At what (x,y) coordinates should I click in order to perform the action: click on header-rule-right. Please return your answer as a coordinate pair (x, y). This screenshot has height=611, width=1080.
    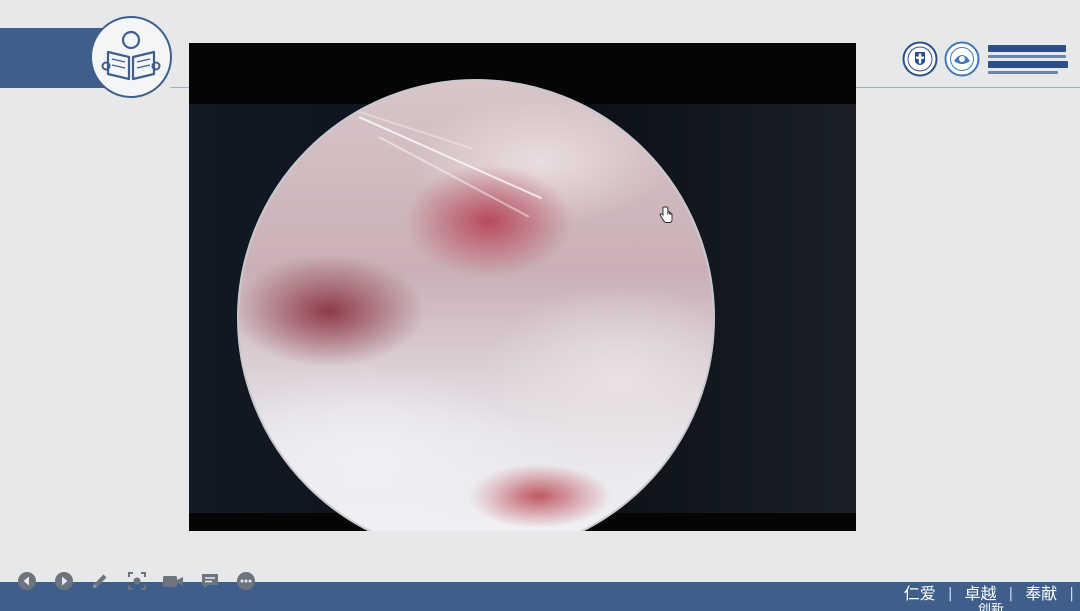
    Looking at the image, I should click on (968, 87).